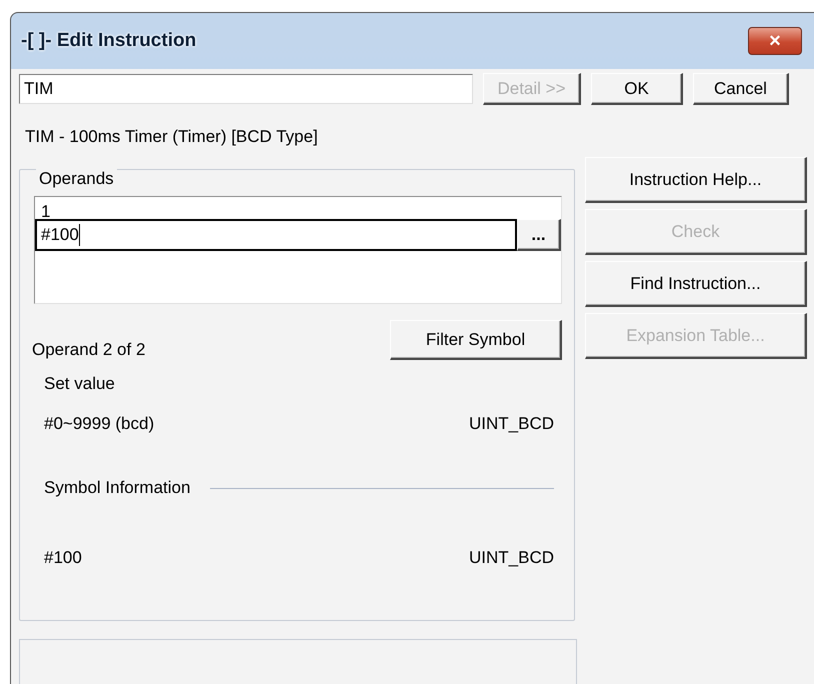 This screenshot has height=684, width=814. I want to click on group-title: Operands, so click(76, 179).